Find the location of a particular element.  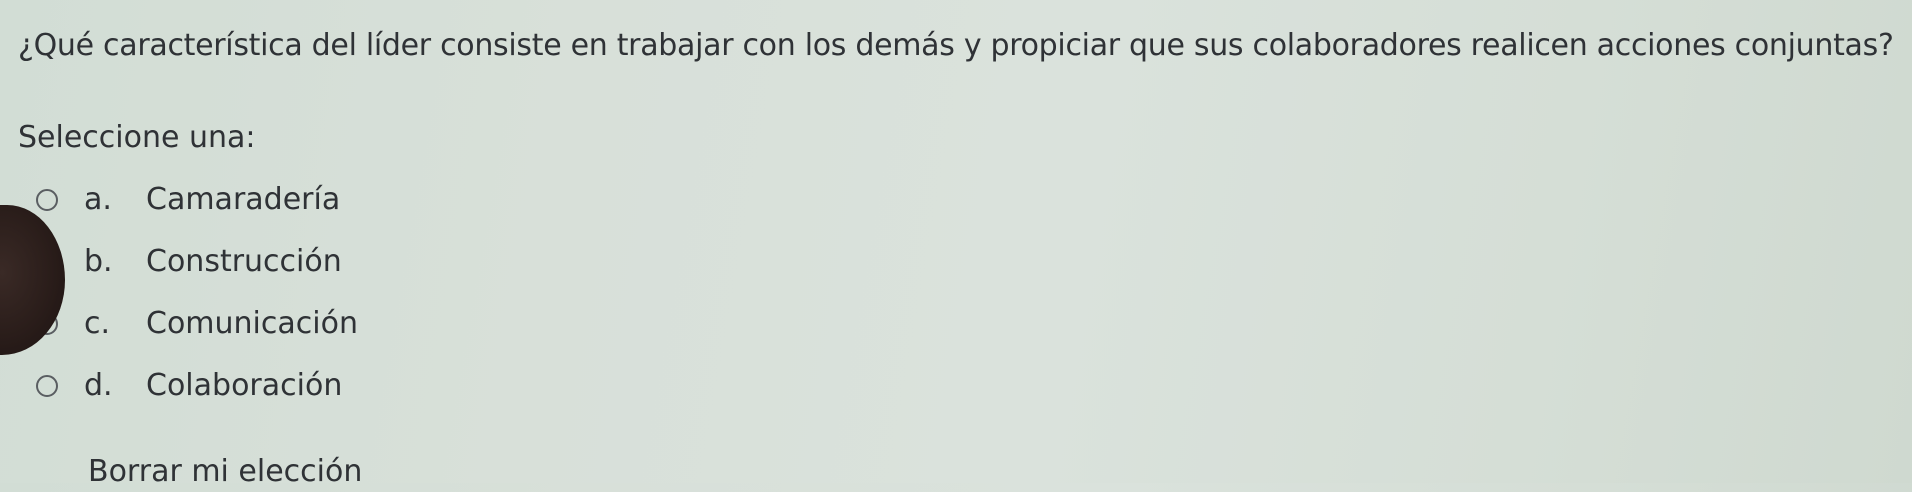

clear-choice-link: Borrar mi elección is located at coordinates (225, 472).